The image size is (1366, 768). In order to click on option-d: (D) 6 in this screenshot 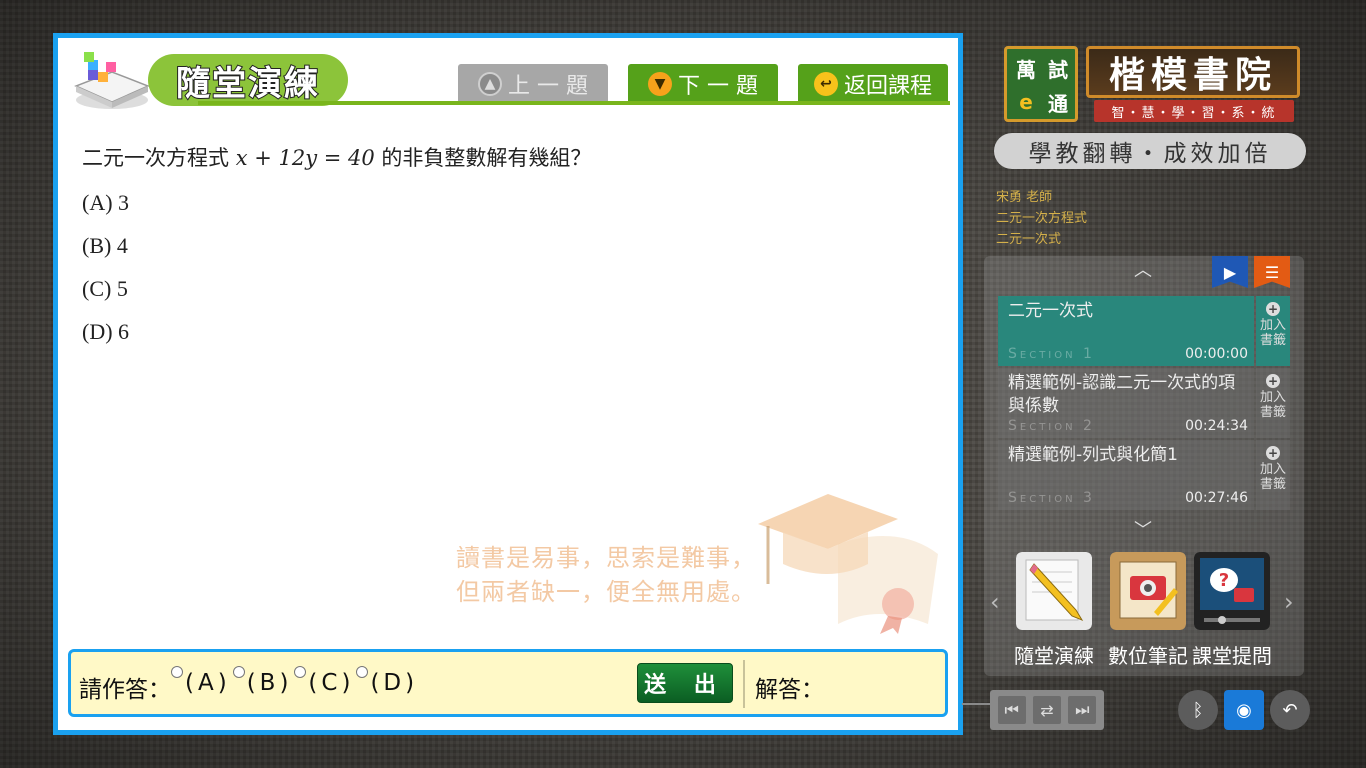, I will do `click(106, 331)`.